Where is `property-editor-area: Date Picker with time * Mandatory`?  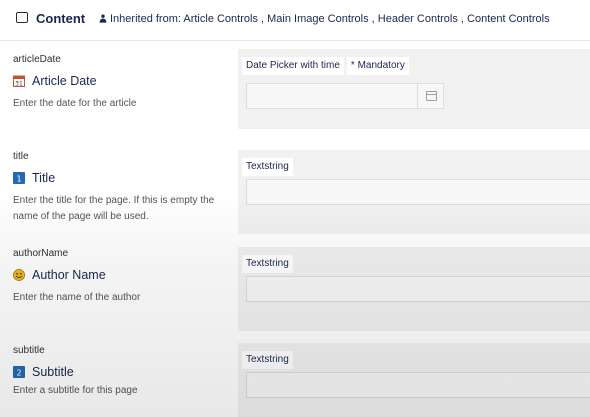 property-editor-area: Date Picker with time * Mandatory is located at coordinates (414, 89).